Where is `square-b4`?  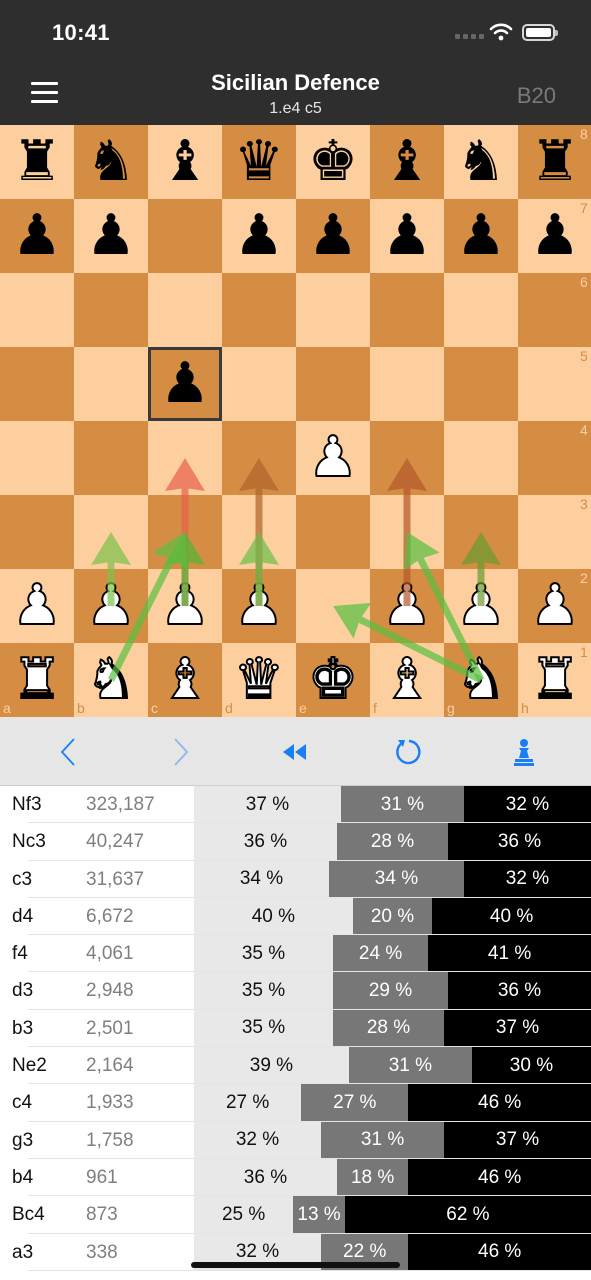
square-b4 is located at coordinates (111, 458).